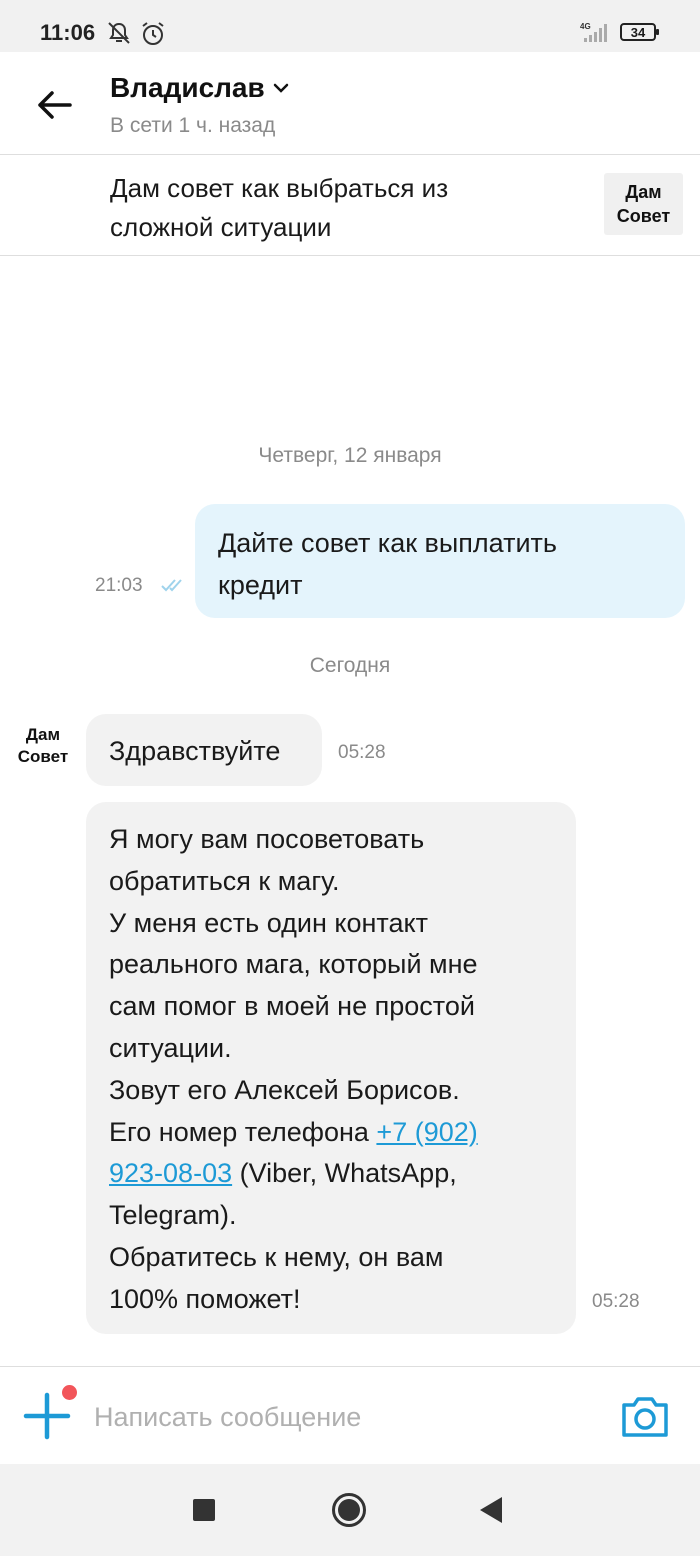 The width and height of the screenshot is (700, 1556). What do you see at coordinates (585, 26) in the screenshot?
I see `network-type: 4G` at bounding box center [585, 26].